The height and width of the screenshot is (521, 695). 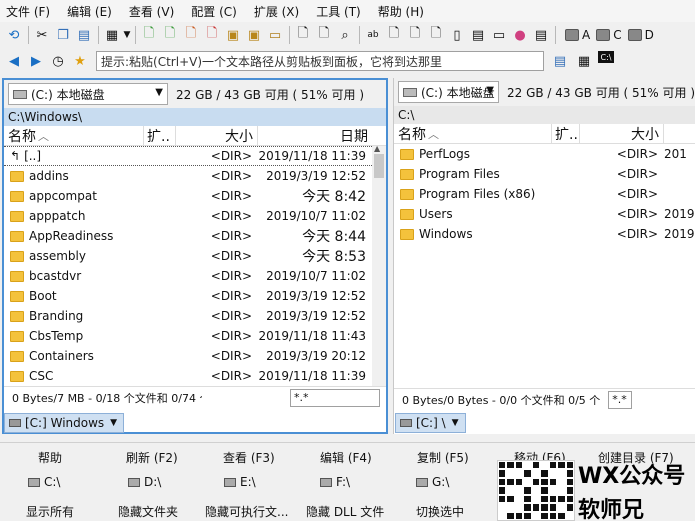 What do you see at coordinates (377, 148) in the screenshot?
I see `scroll-up-icon: ▲` at bounding box center [377, 148].